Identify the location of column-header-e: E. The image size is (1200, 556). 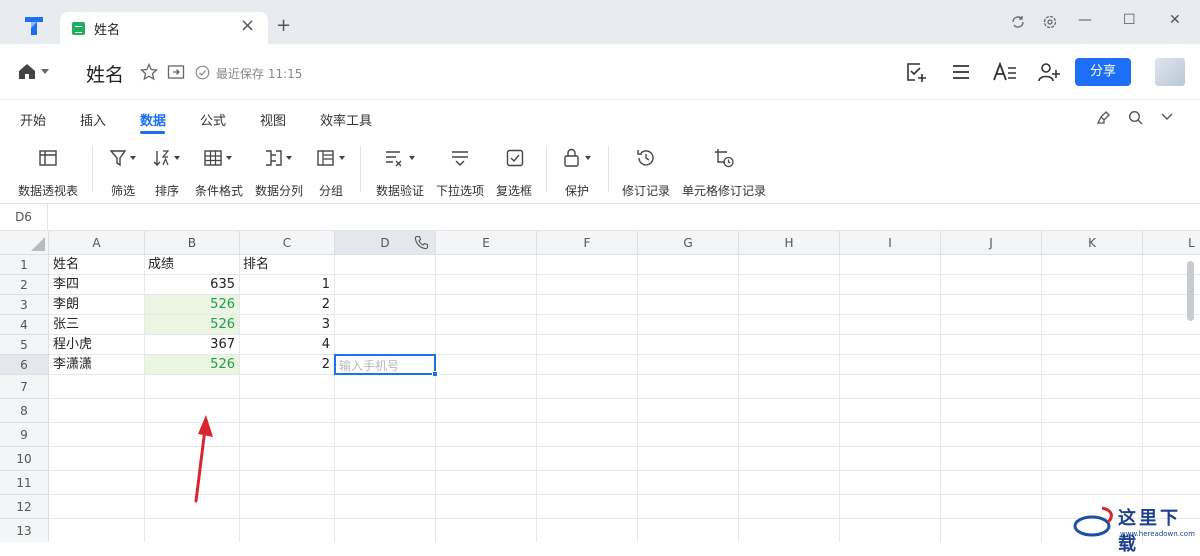
(486, 243).